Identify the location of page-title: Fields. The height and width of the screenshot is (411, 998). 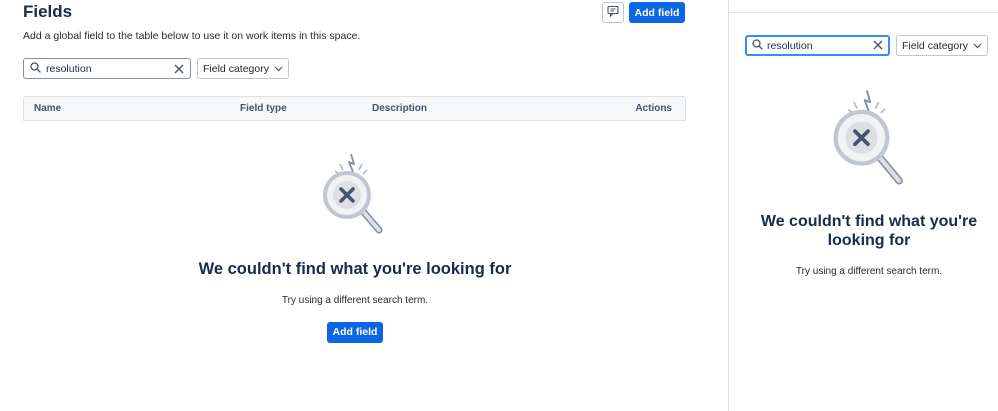
(48, 11).